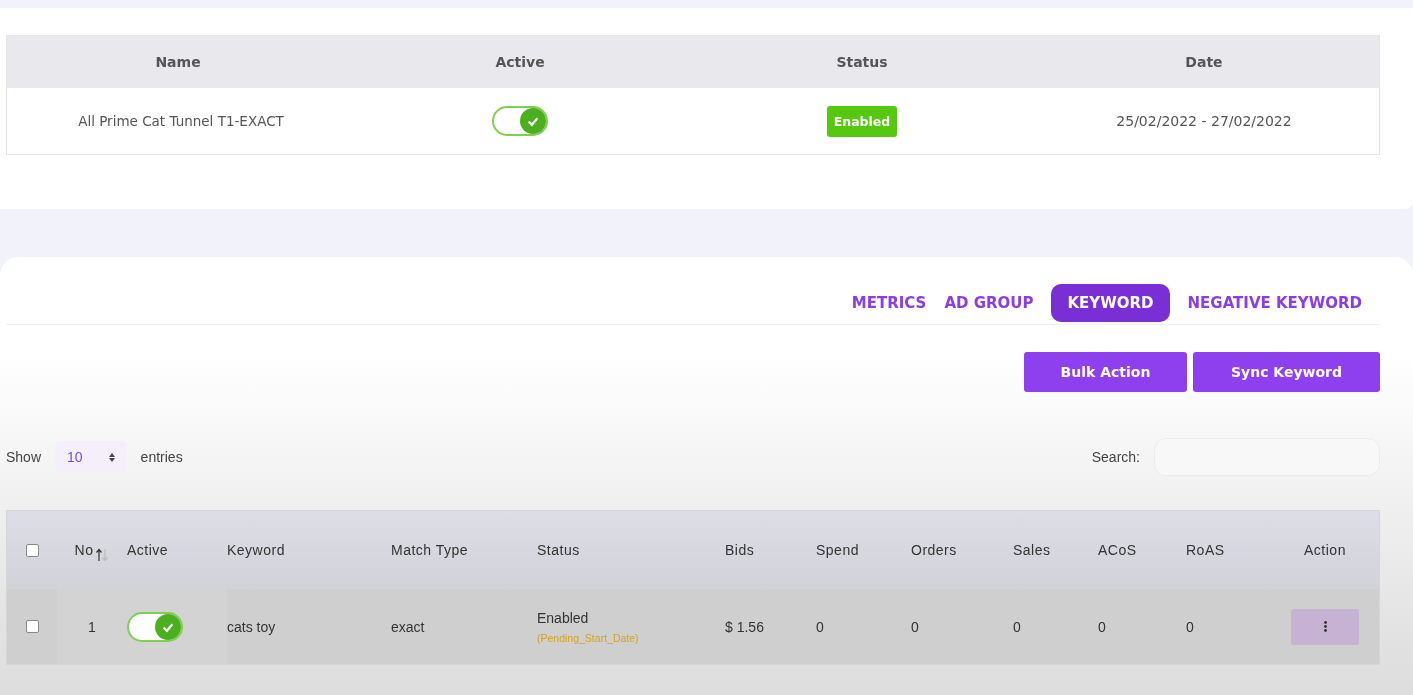  I want to click on action-button: Bulk Action, so click(1105, 372).